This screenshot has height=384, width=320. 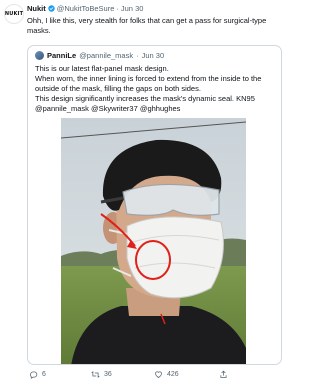 What do you see at coordinates (95, 374) in the screenshot?
I see `retweet-icon` at bounding box center [95, 374].